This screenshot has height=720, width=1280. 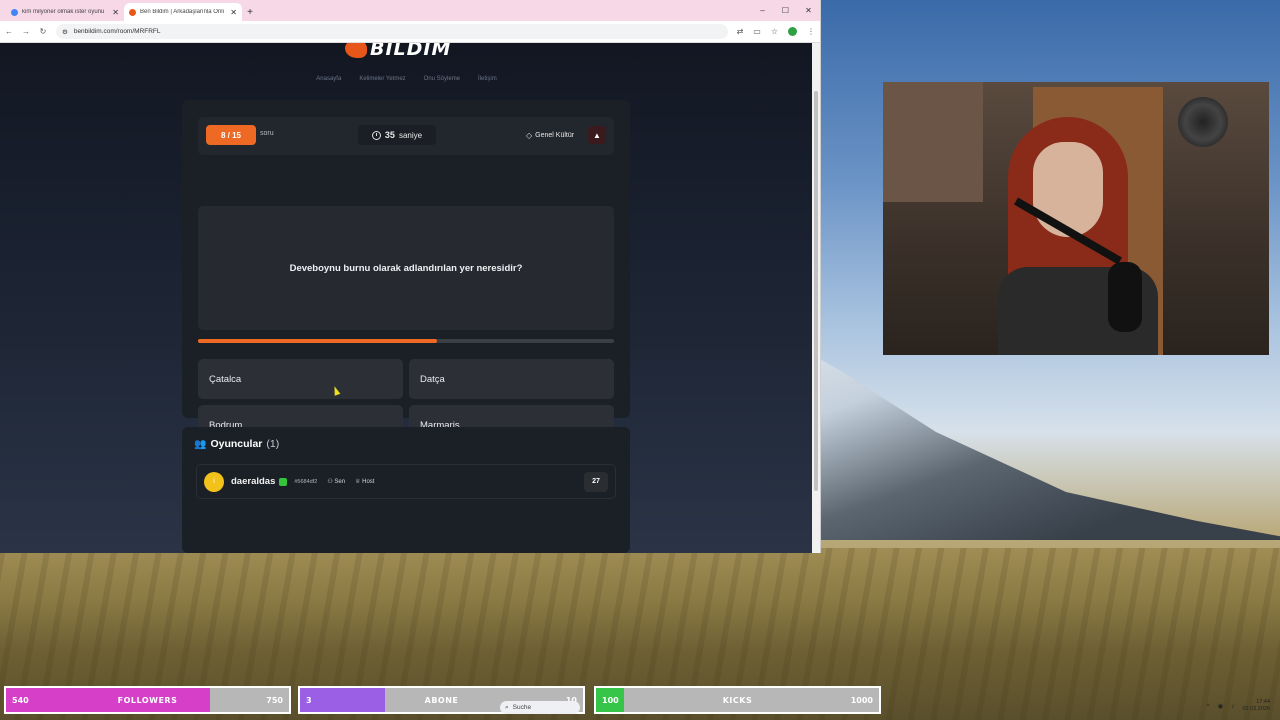 I want to click on nav-anasayfa: Anasayfa, so click(x=328, y=79).